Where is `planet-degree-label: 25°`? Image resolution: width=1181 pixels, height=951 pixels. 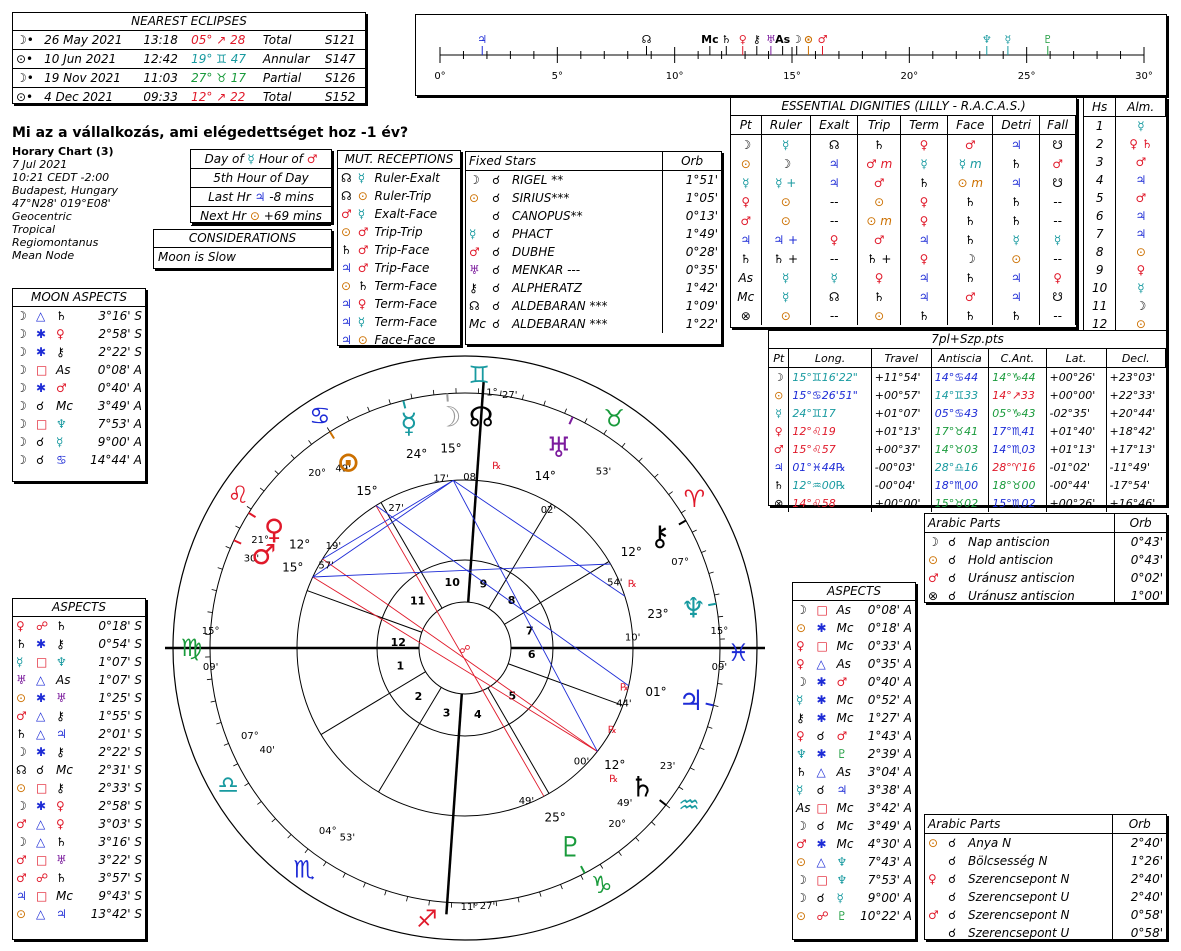
planet-degree-label: 25° is located at coordinates (554, 818).